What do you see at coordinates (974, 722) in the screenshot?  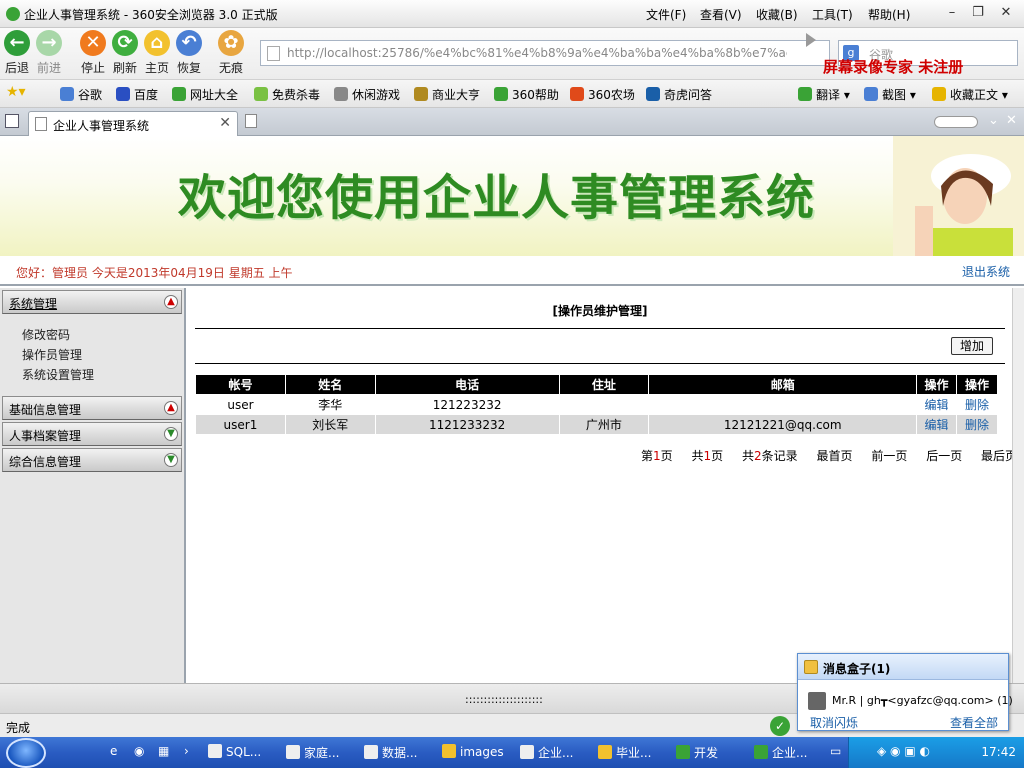 I see `view-all-link: 查看全部` at bounding box center [974, 722].